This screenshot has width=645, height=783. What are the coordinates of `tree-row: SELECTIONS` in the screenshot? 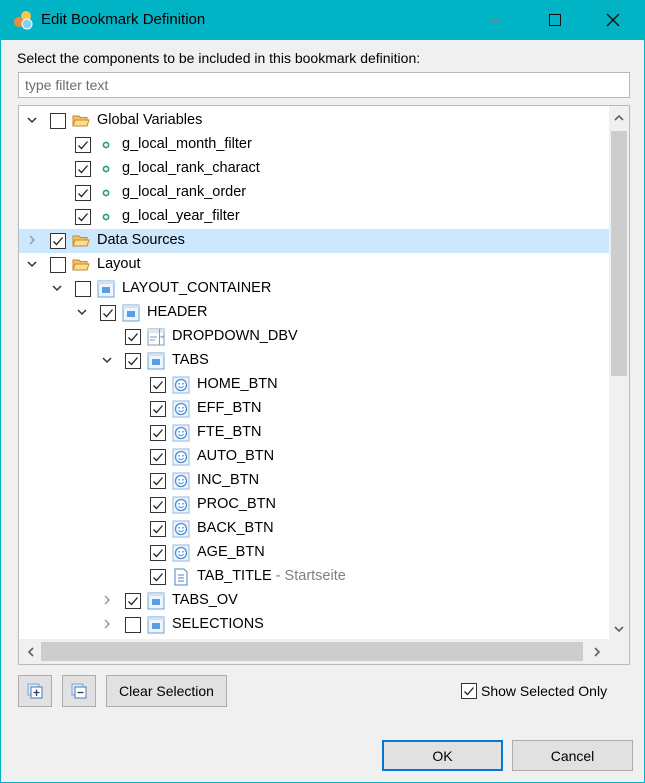 It's located at (314, 625).